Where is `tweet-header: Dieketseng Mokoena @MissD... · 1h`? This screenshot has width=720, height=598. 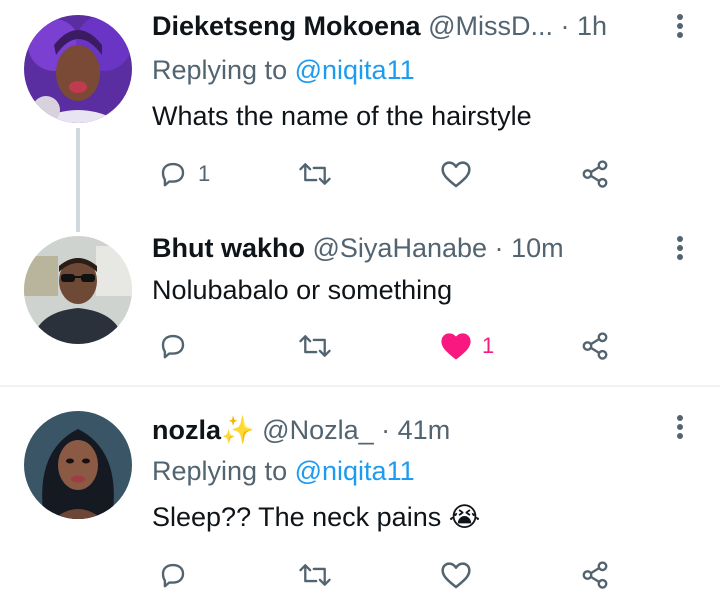
tweet-header: Dieketseng Mokoena @MissD... · 1h is located at coordinates (401, 26).